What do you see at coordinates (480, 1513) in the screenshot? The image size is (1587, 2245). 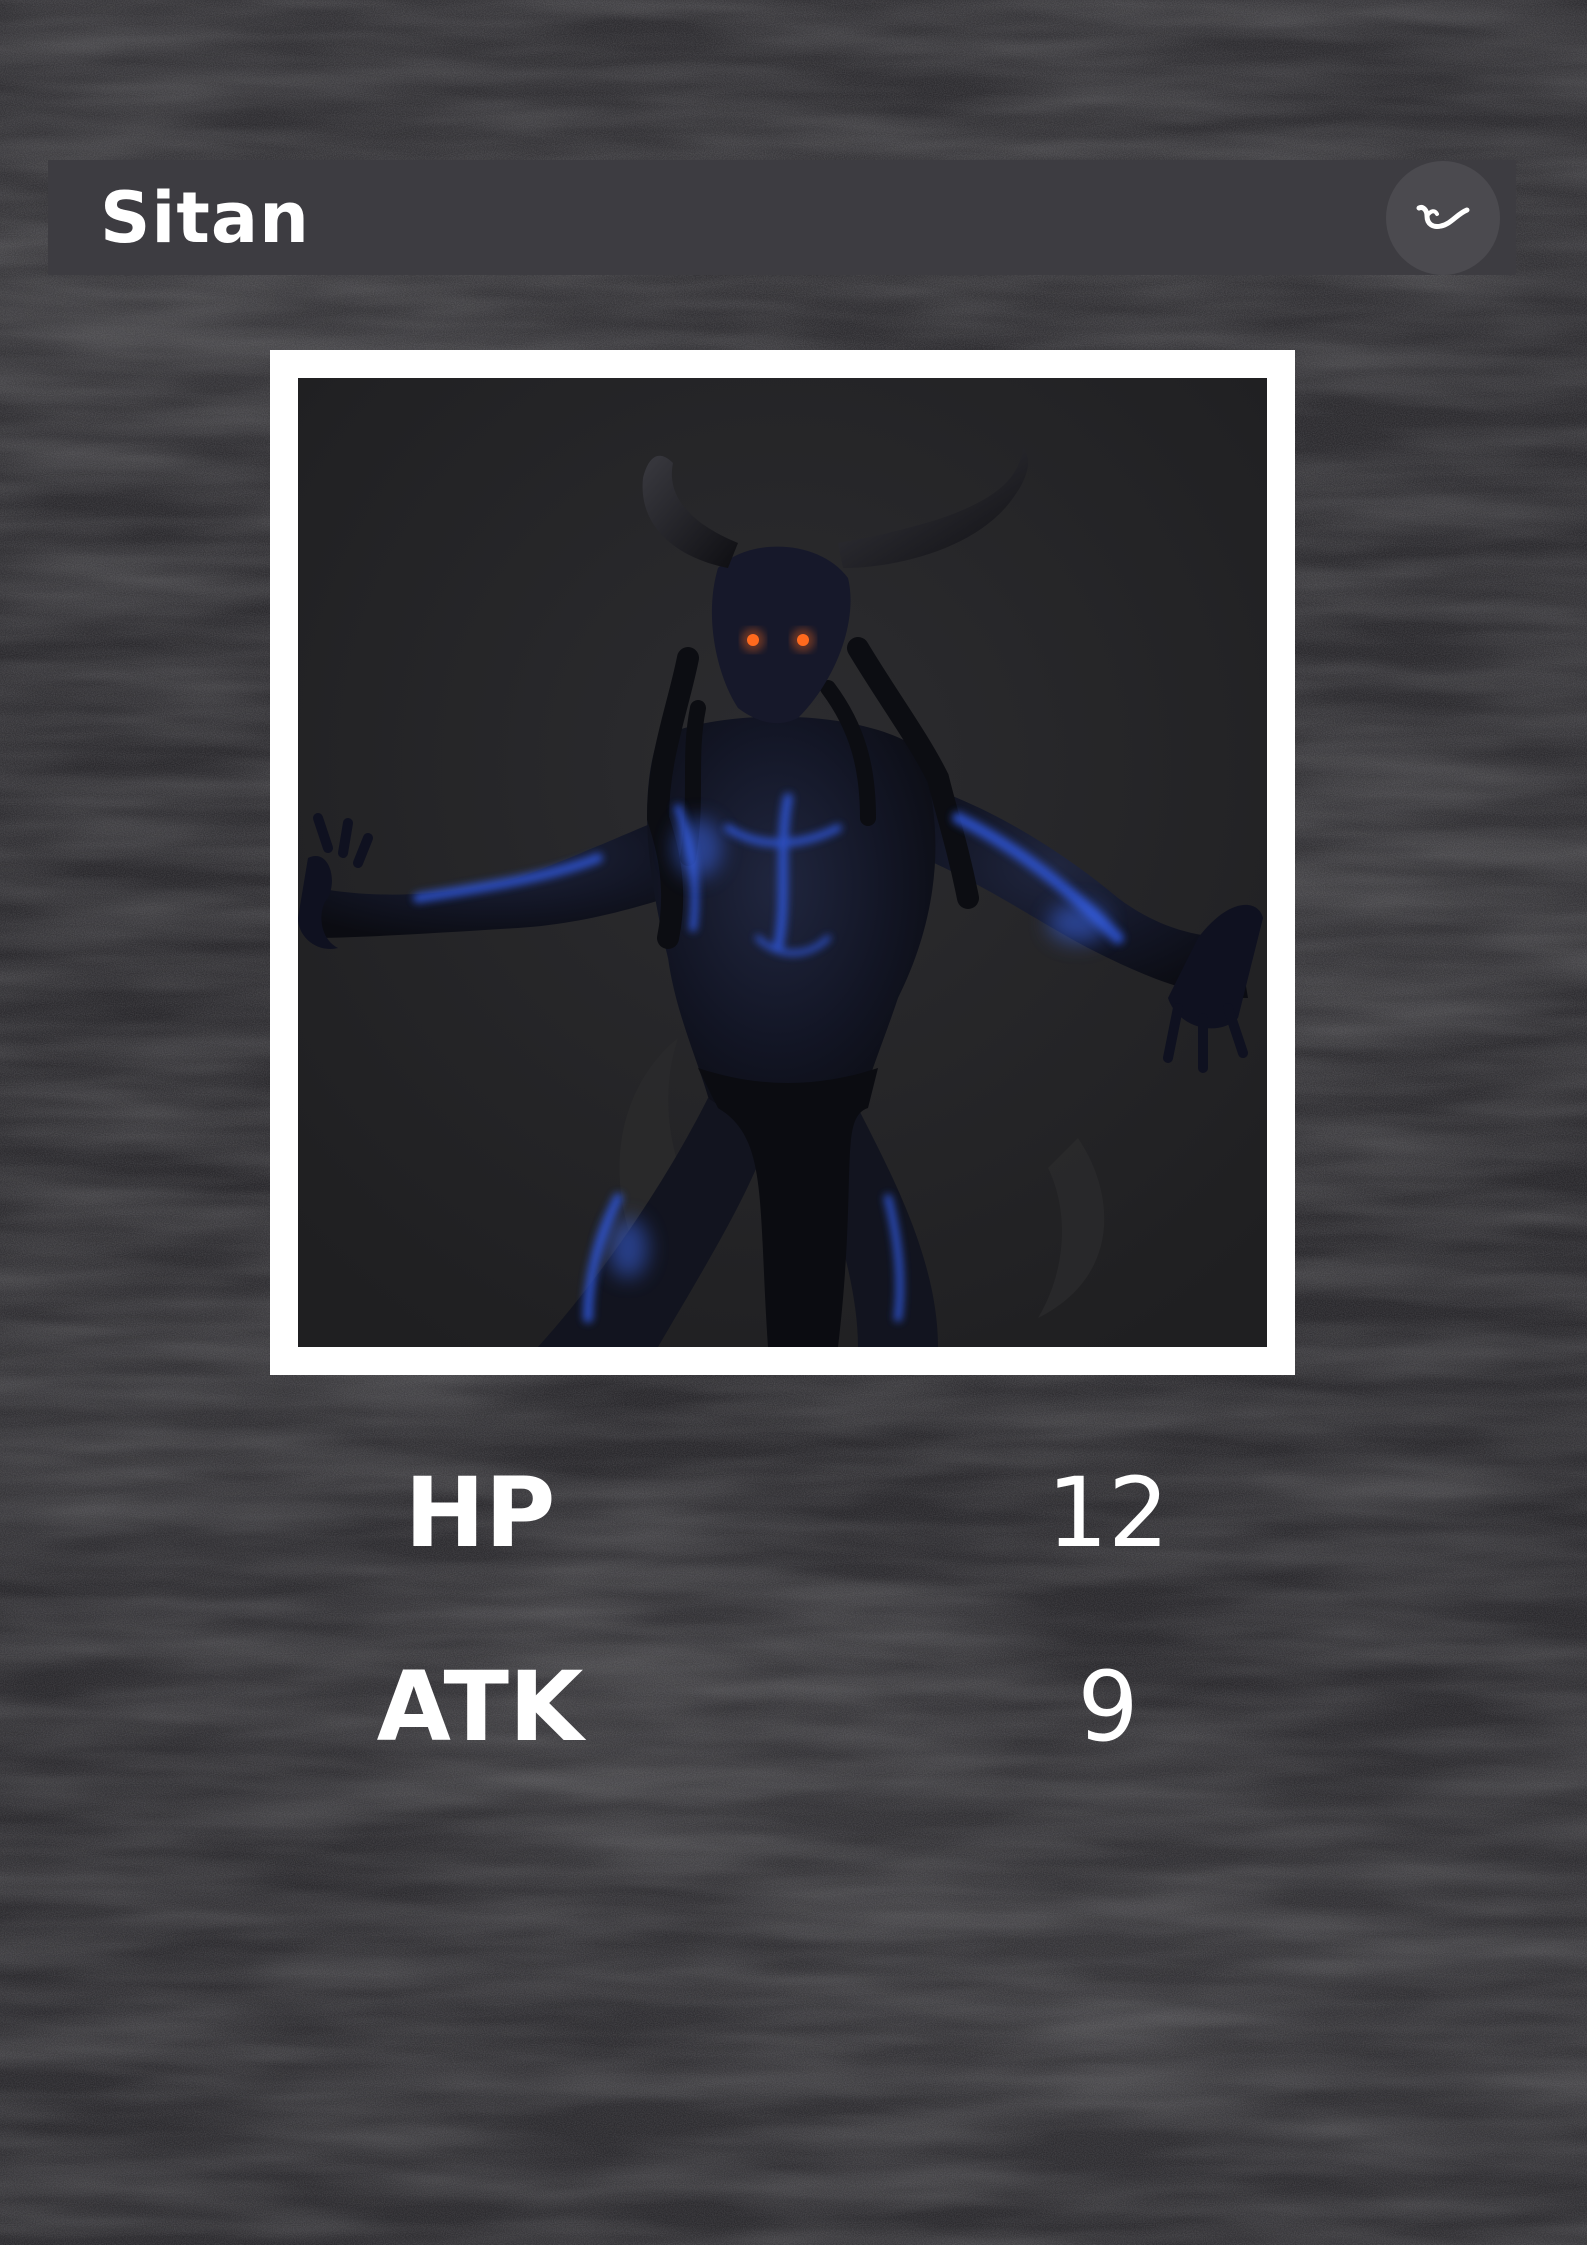 I see `hp-label: HP` at bounding box center [480, 1513].